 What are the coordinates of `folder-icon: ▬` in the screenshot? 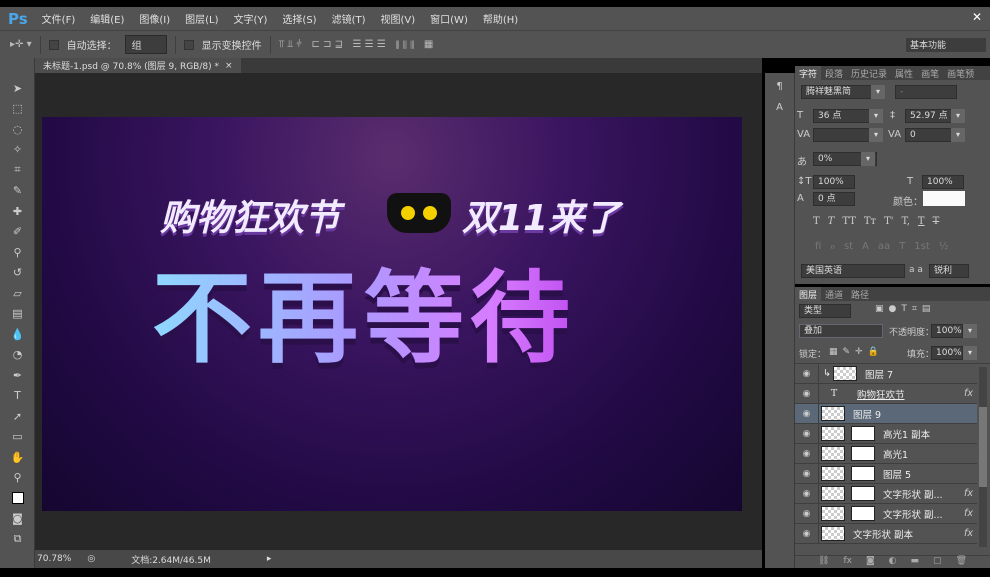 It's located at (915, 562).